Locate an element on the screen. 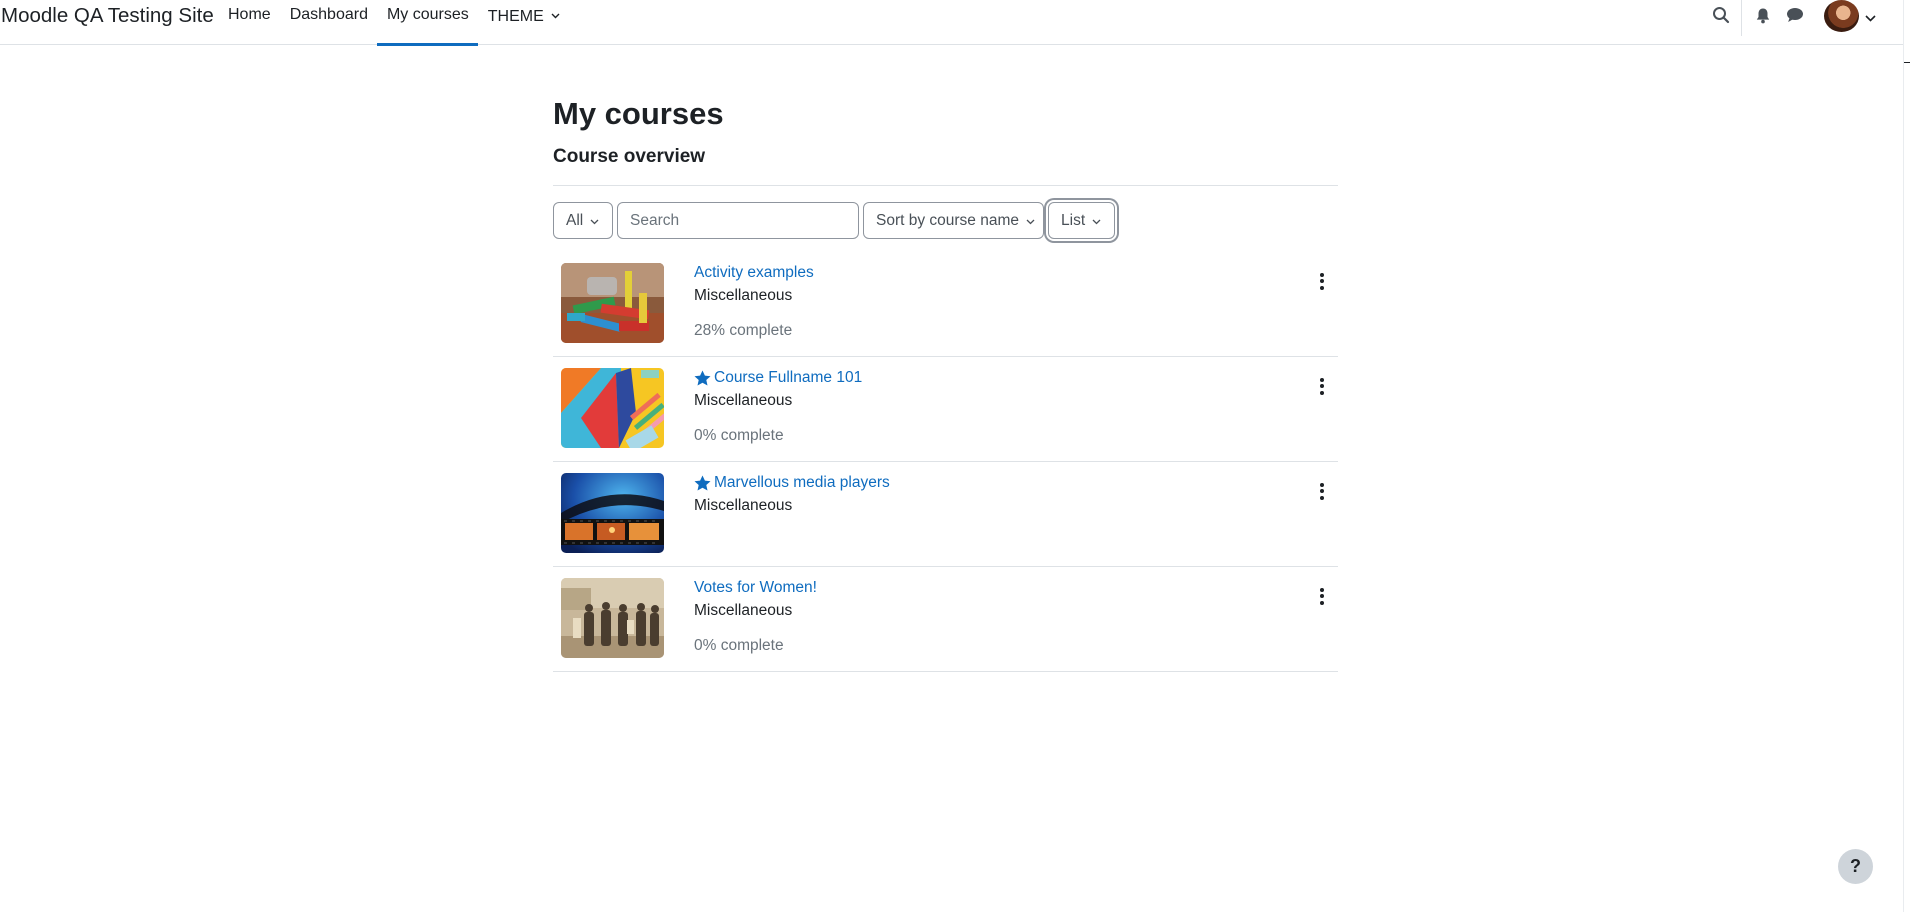  nav-dashboard: Dashboard is located at coordinates (328, 22).